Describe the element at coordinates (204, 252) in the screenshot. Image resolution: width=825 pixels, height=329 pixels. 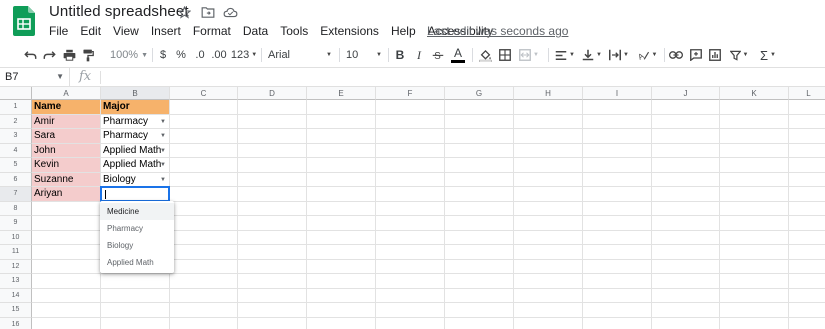
I see `cell-c11` at that location.